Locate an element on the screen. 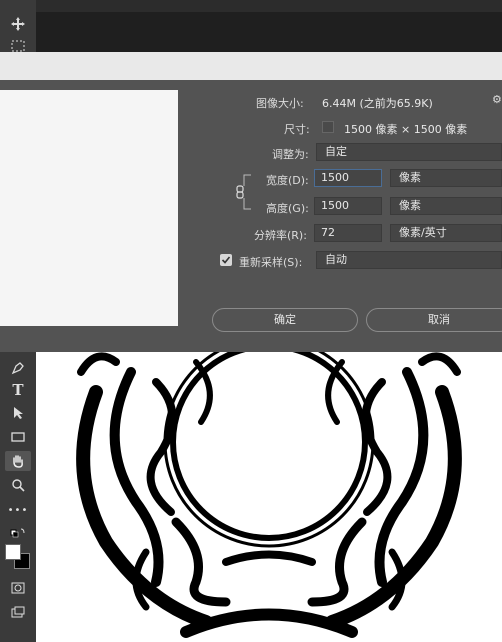 The height and width of the screenshot is (642, 502). fit-to-label: 调整为: is located at coordinates (290, 154).